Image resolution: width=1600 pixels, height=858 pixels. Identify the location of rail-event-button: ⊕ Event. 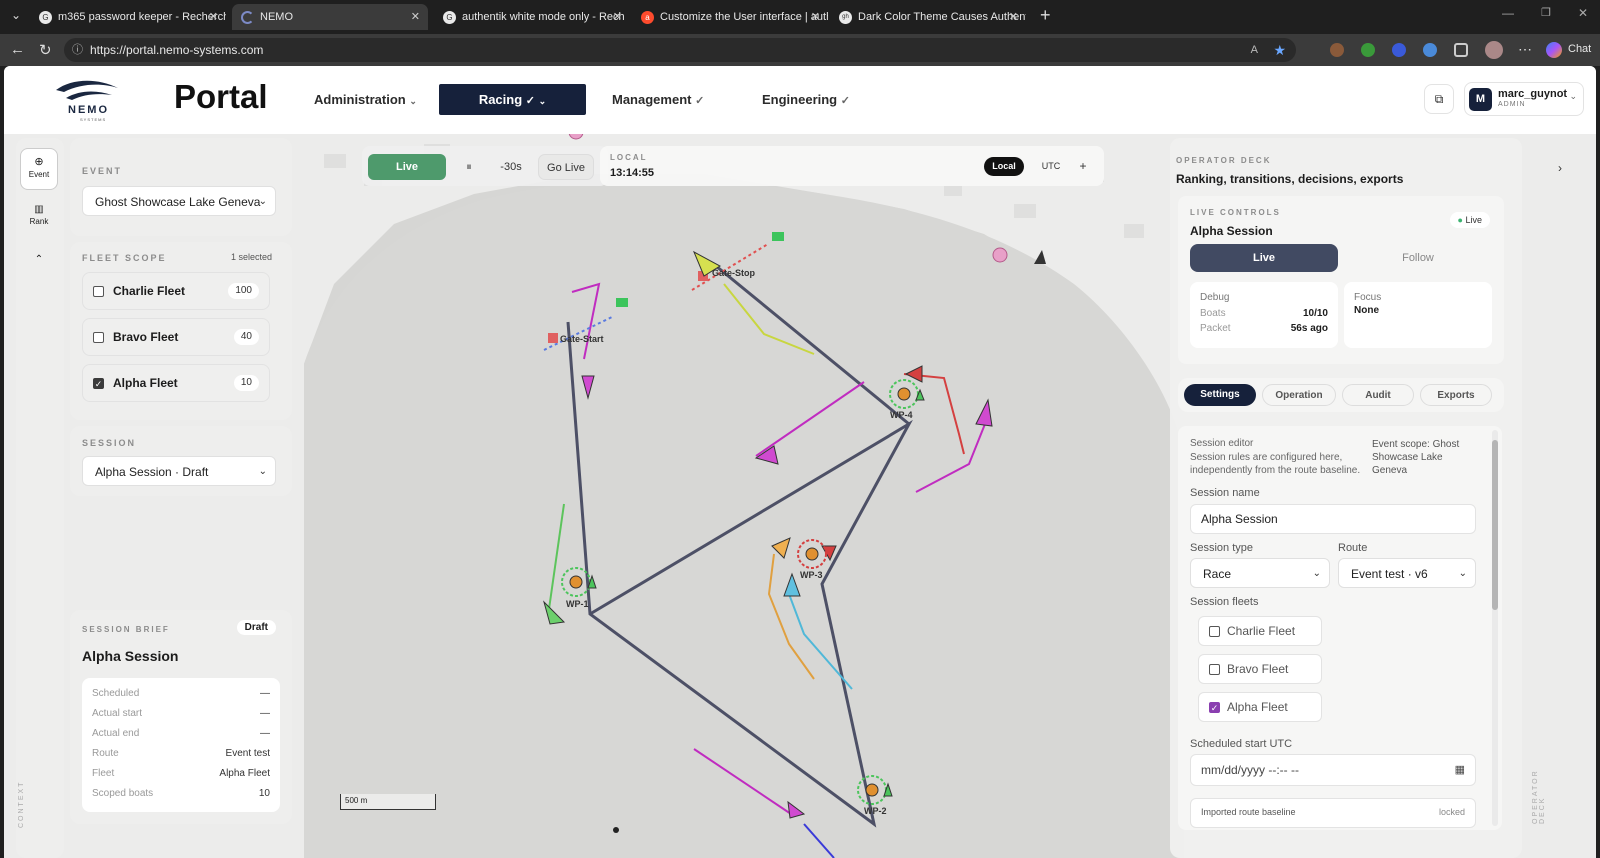
(39, 169).